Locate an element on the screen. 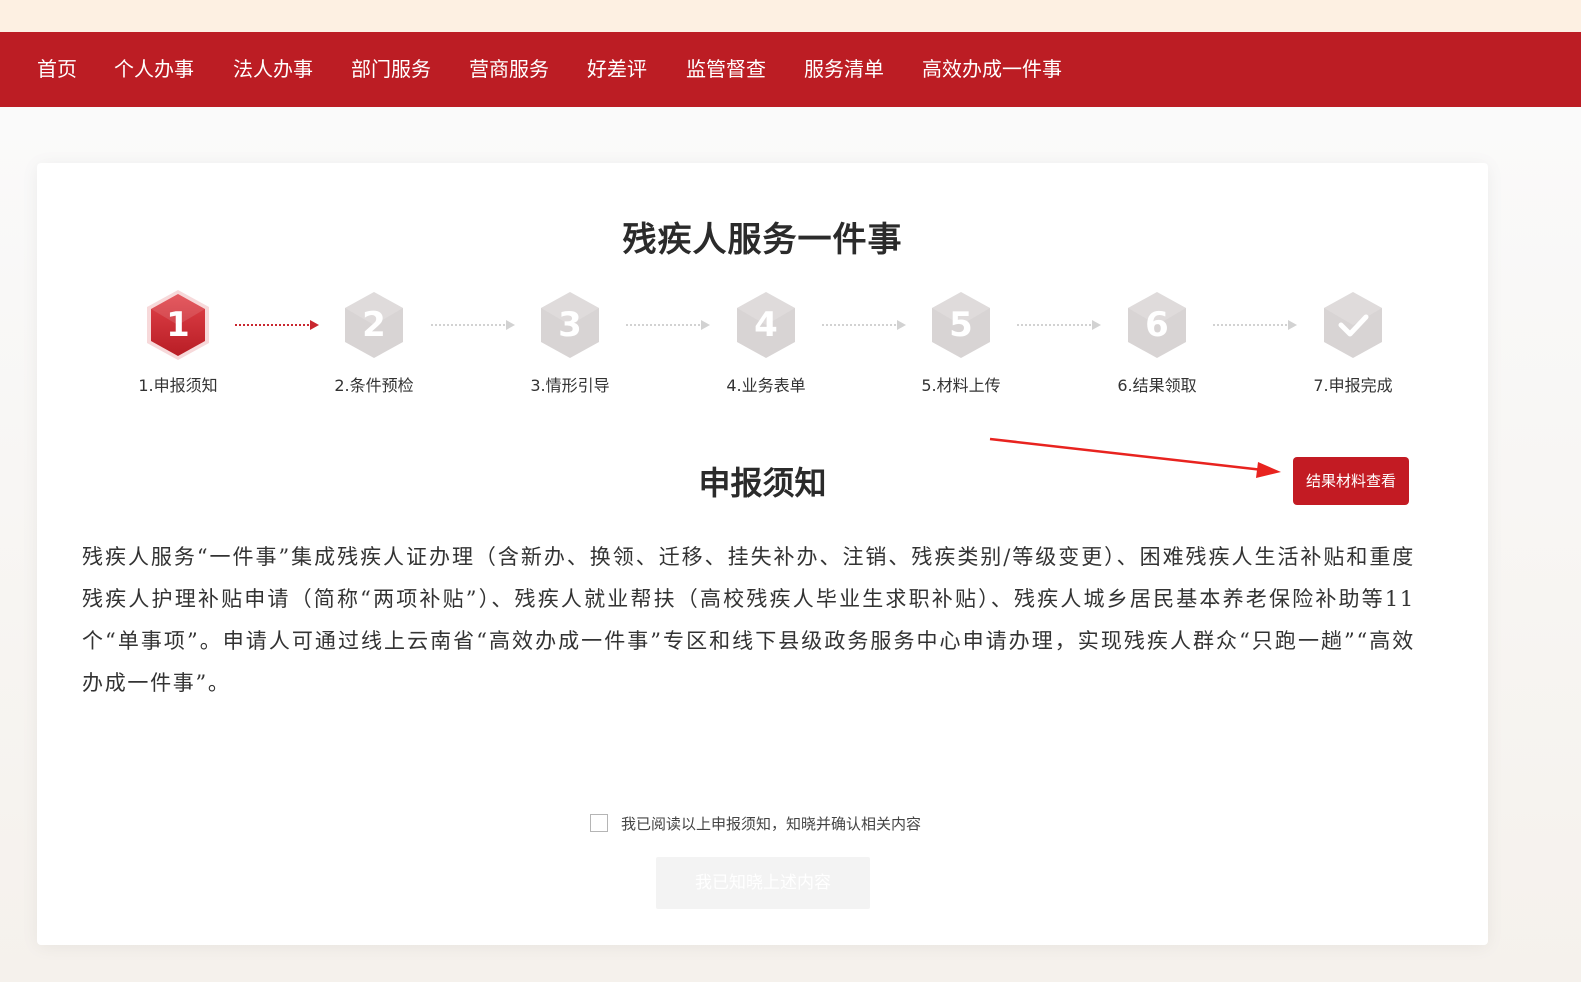 The image size is (1581, 982). step-5: 5 5.材料上传 is located at coordinates (961, 342).